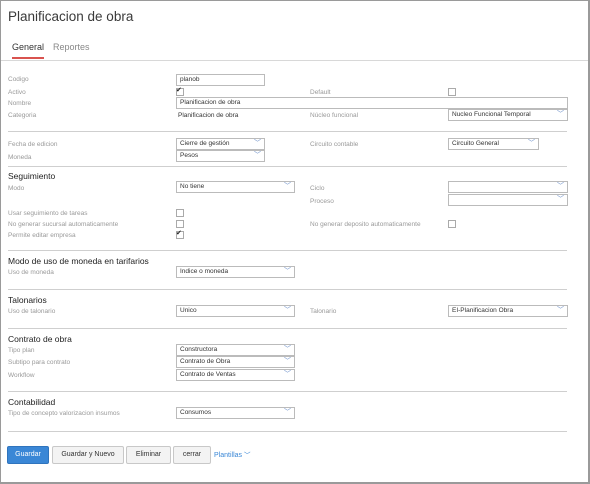 Image resolution: width=590 pixels, height=484 pixels. I want to click on uso-moneda-label: Uso de moneda, so click(31, 272).